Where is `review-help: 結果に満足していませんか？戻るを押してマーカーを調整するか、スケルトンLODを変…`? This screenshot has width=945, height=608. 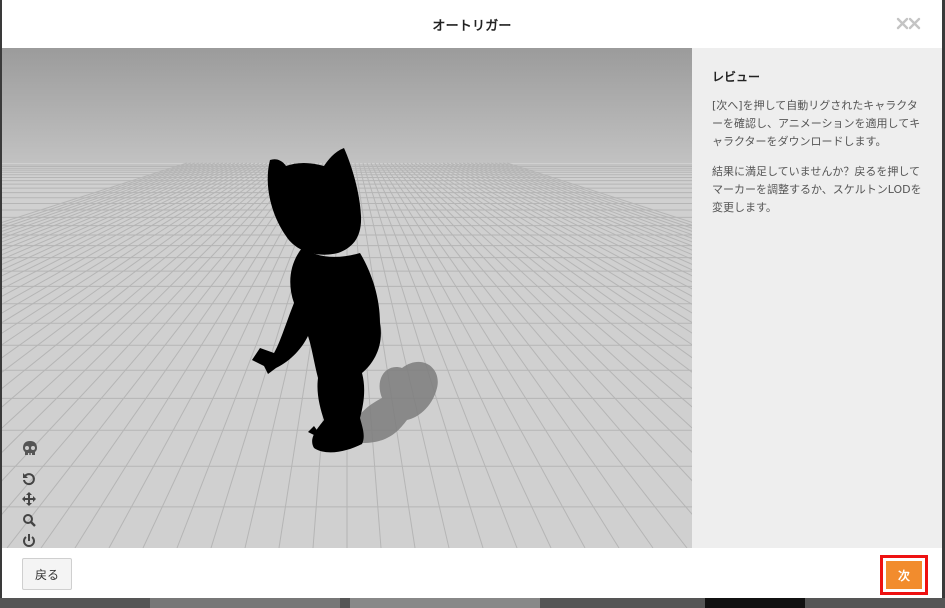 review-help: 結果に満足していませんか？戻るを押してマーカーを調整するか、スケルトンLODを変… is located at coordinates (817, 189).